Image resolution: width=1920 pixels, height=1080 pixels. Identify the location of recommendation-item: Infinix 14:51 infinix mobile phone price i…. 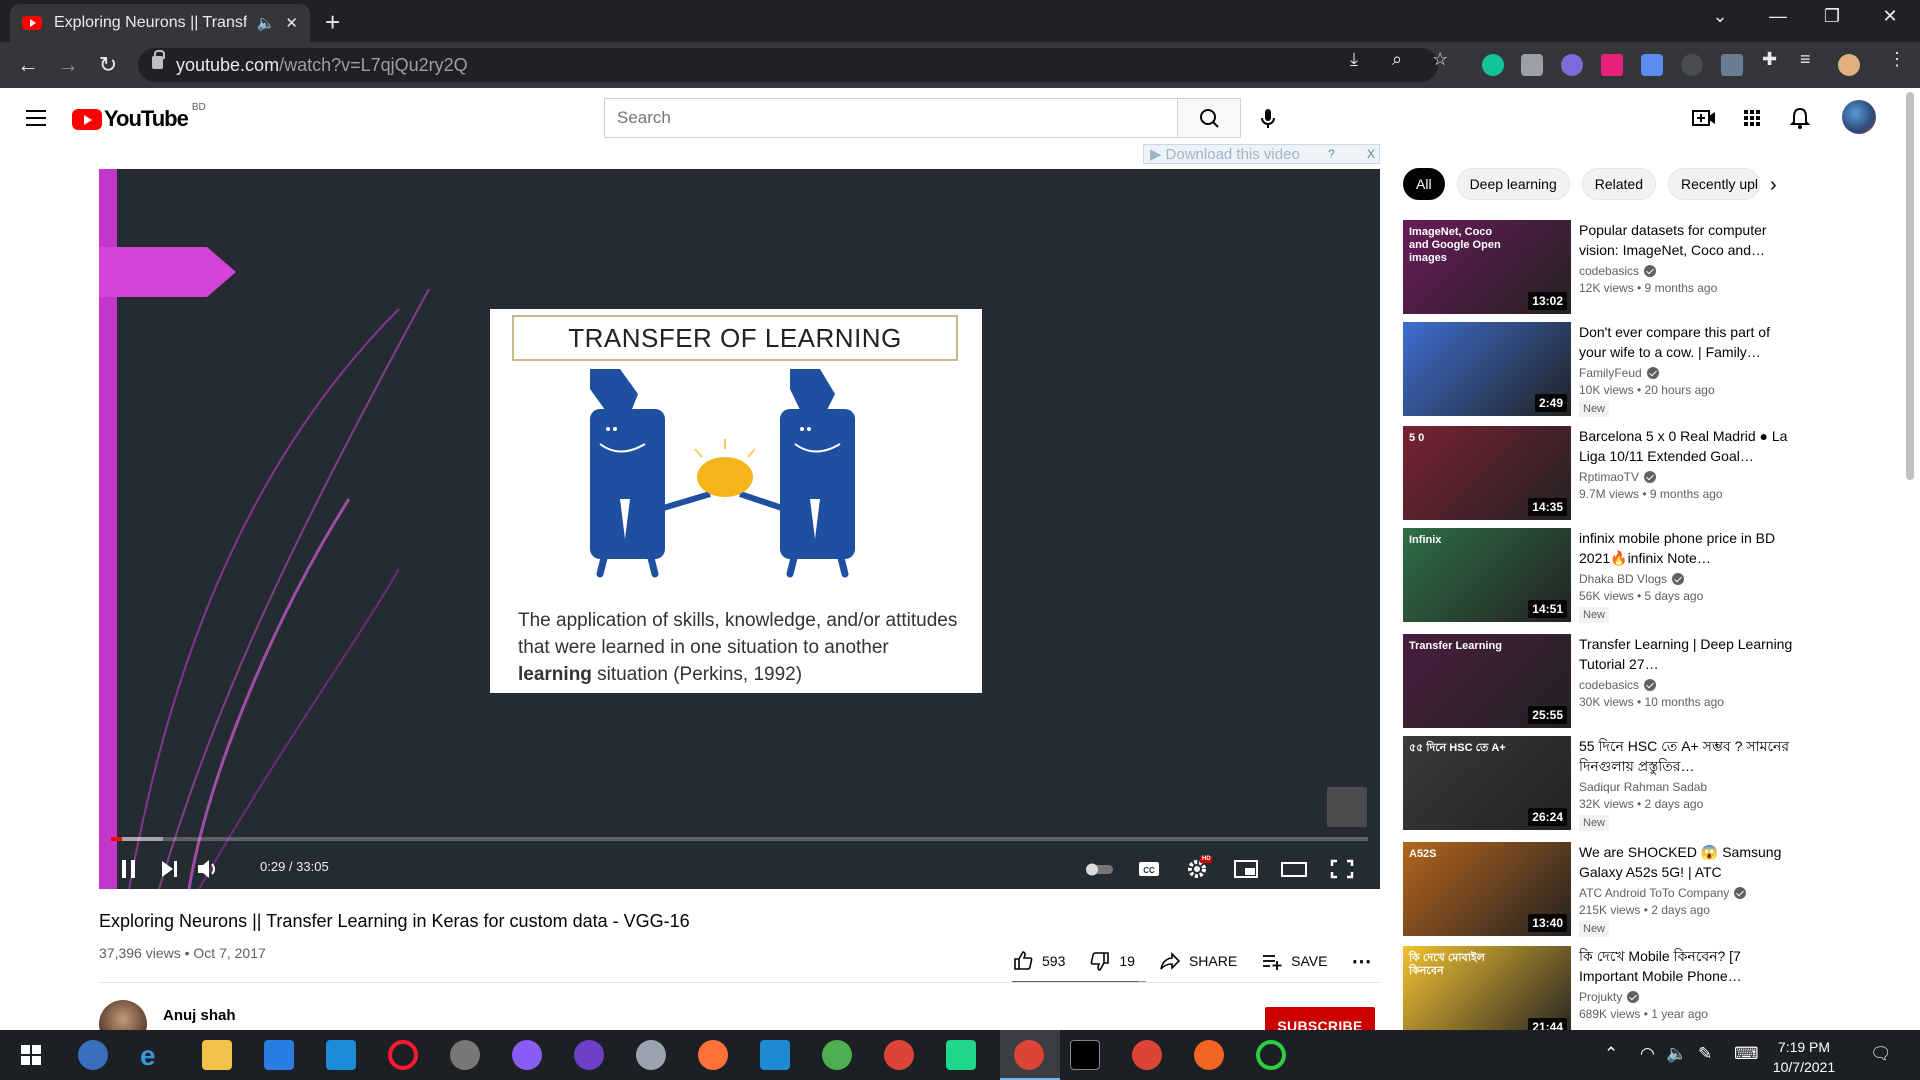
(1603, 575).